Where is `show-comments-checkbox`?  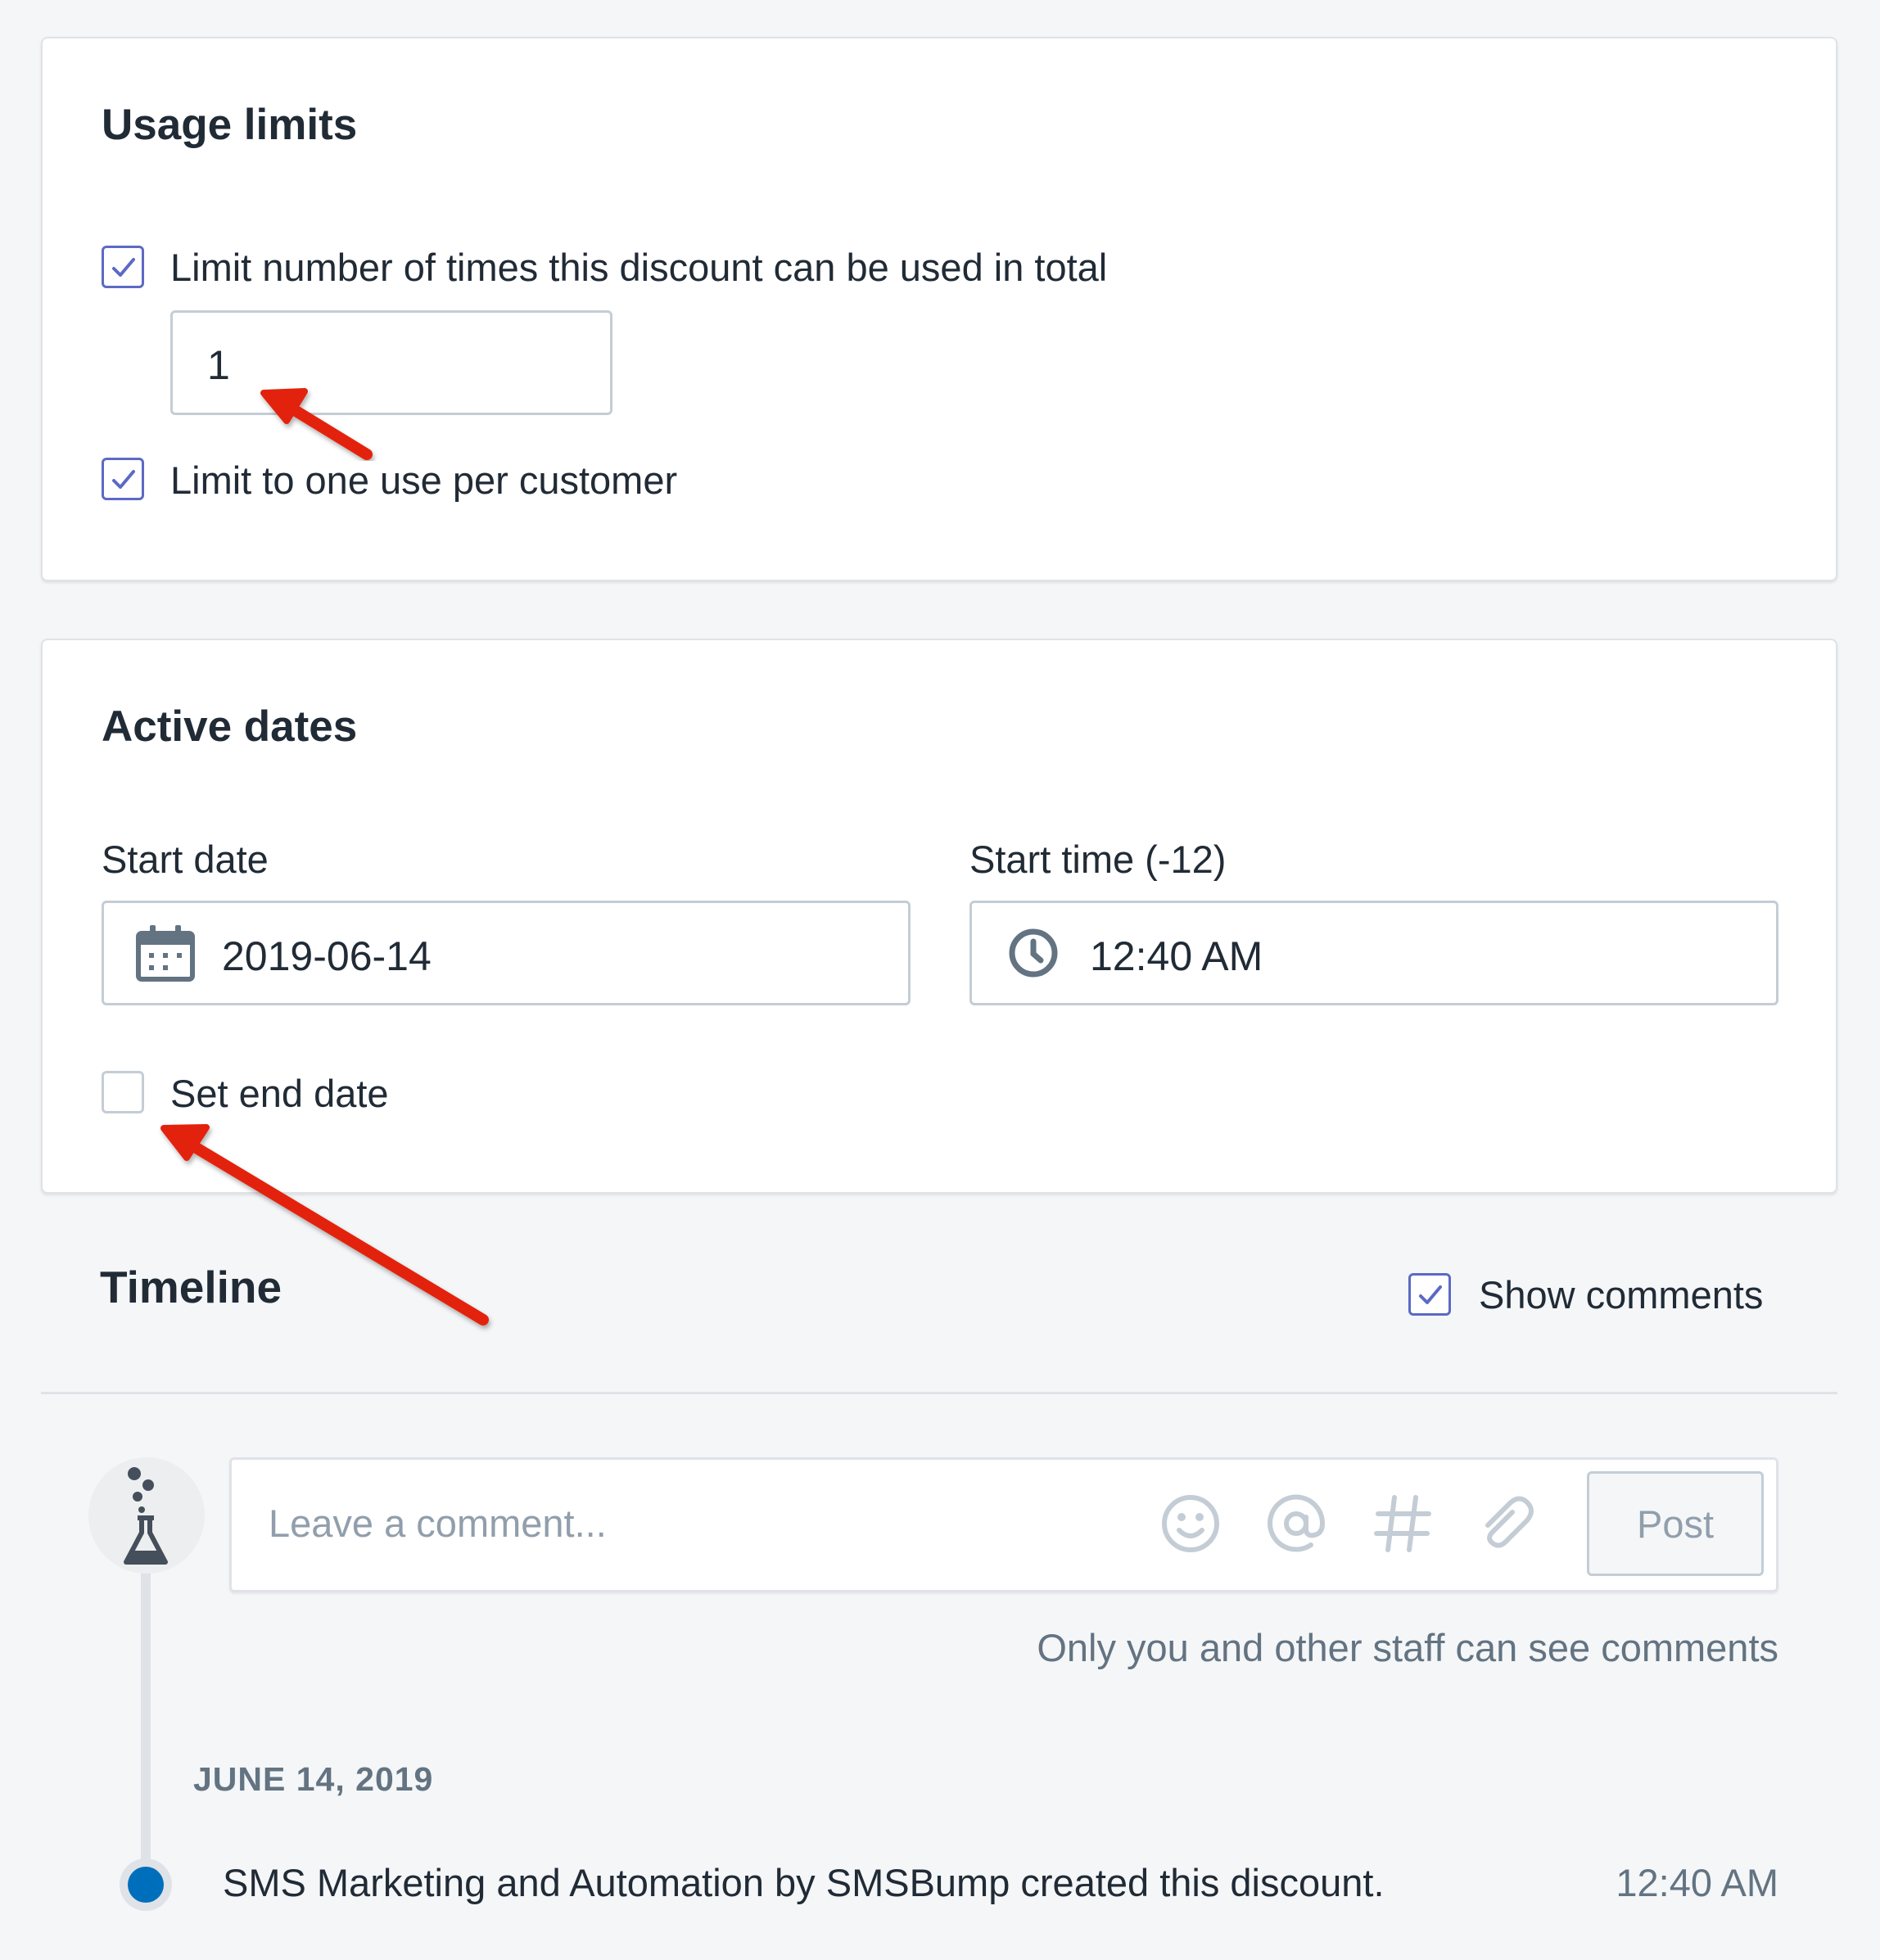
show-comments-checkbox is located at coordinates (1430, 1294).